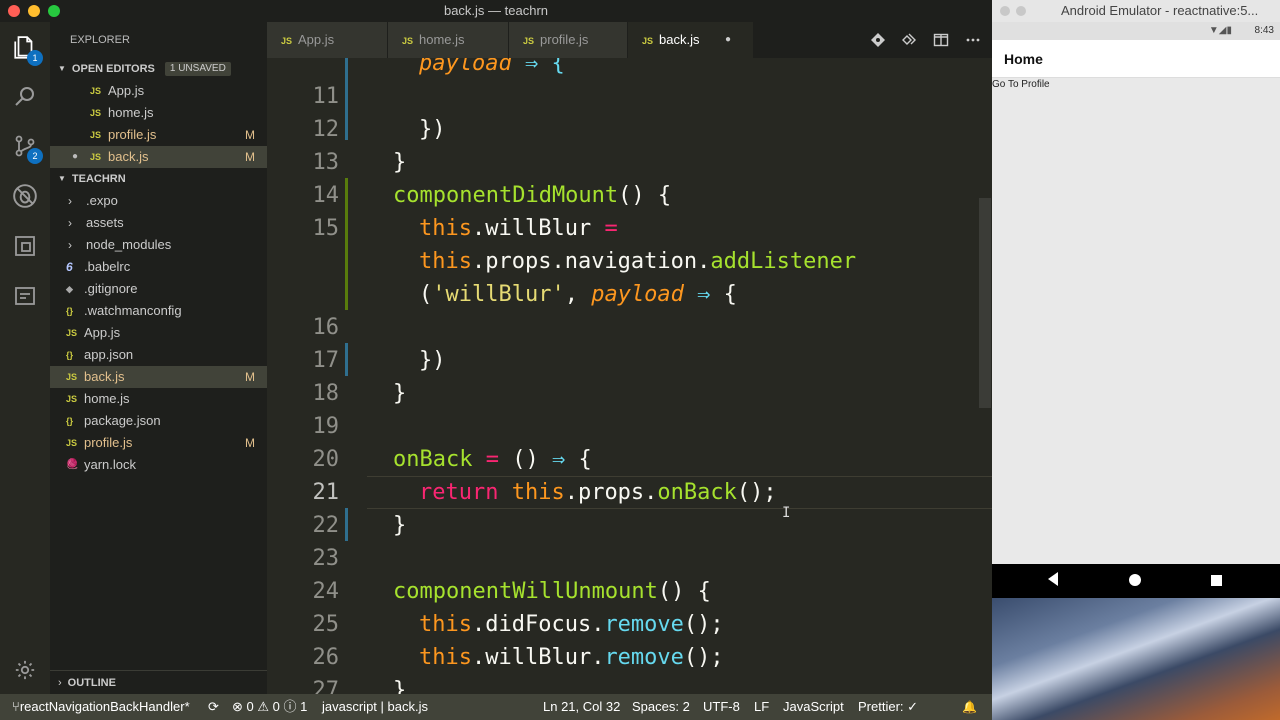 Image resolution: width=1280 pixels, height=720 pixels. I want to click on code-line: }), so click(432, 129).